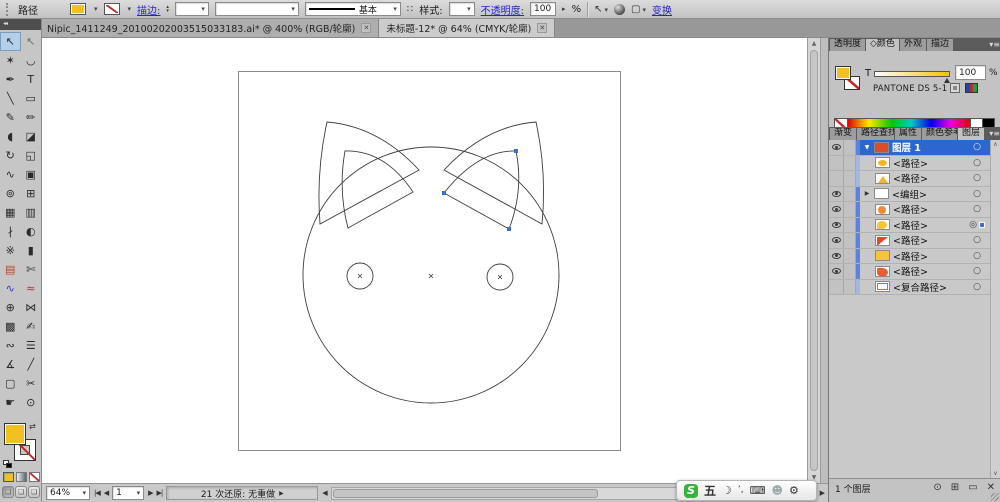 The image size is (1000, 502). I want to click on sogou-logo-icon: S, so click(691, 490).